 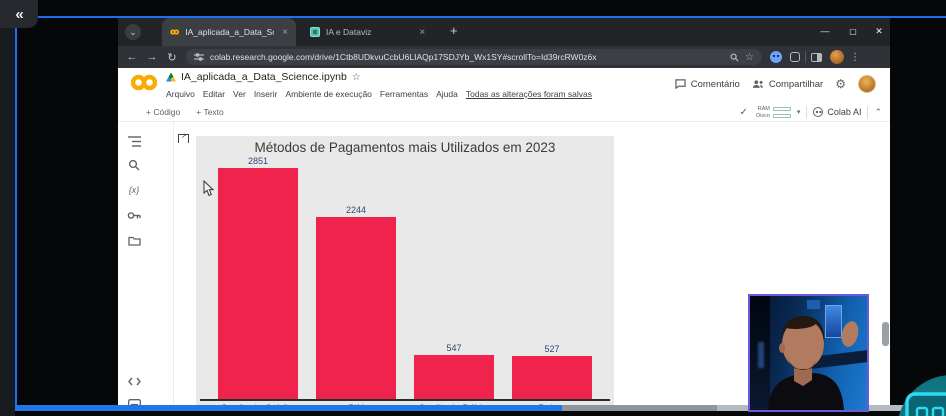 I want to click on collapse-sidebar-button: «, so click(x=19, y=14).